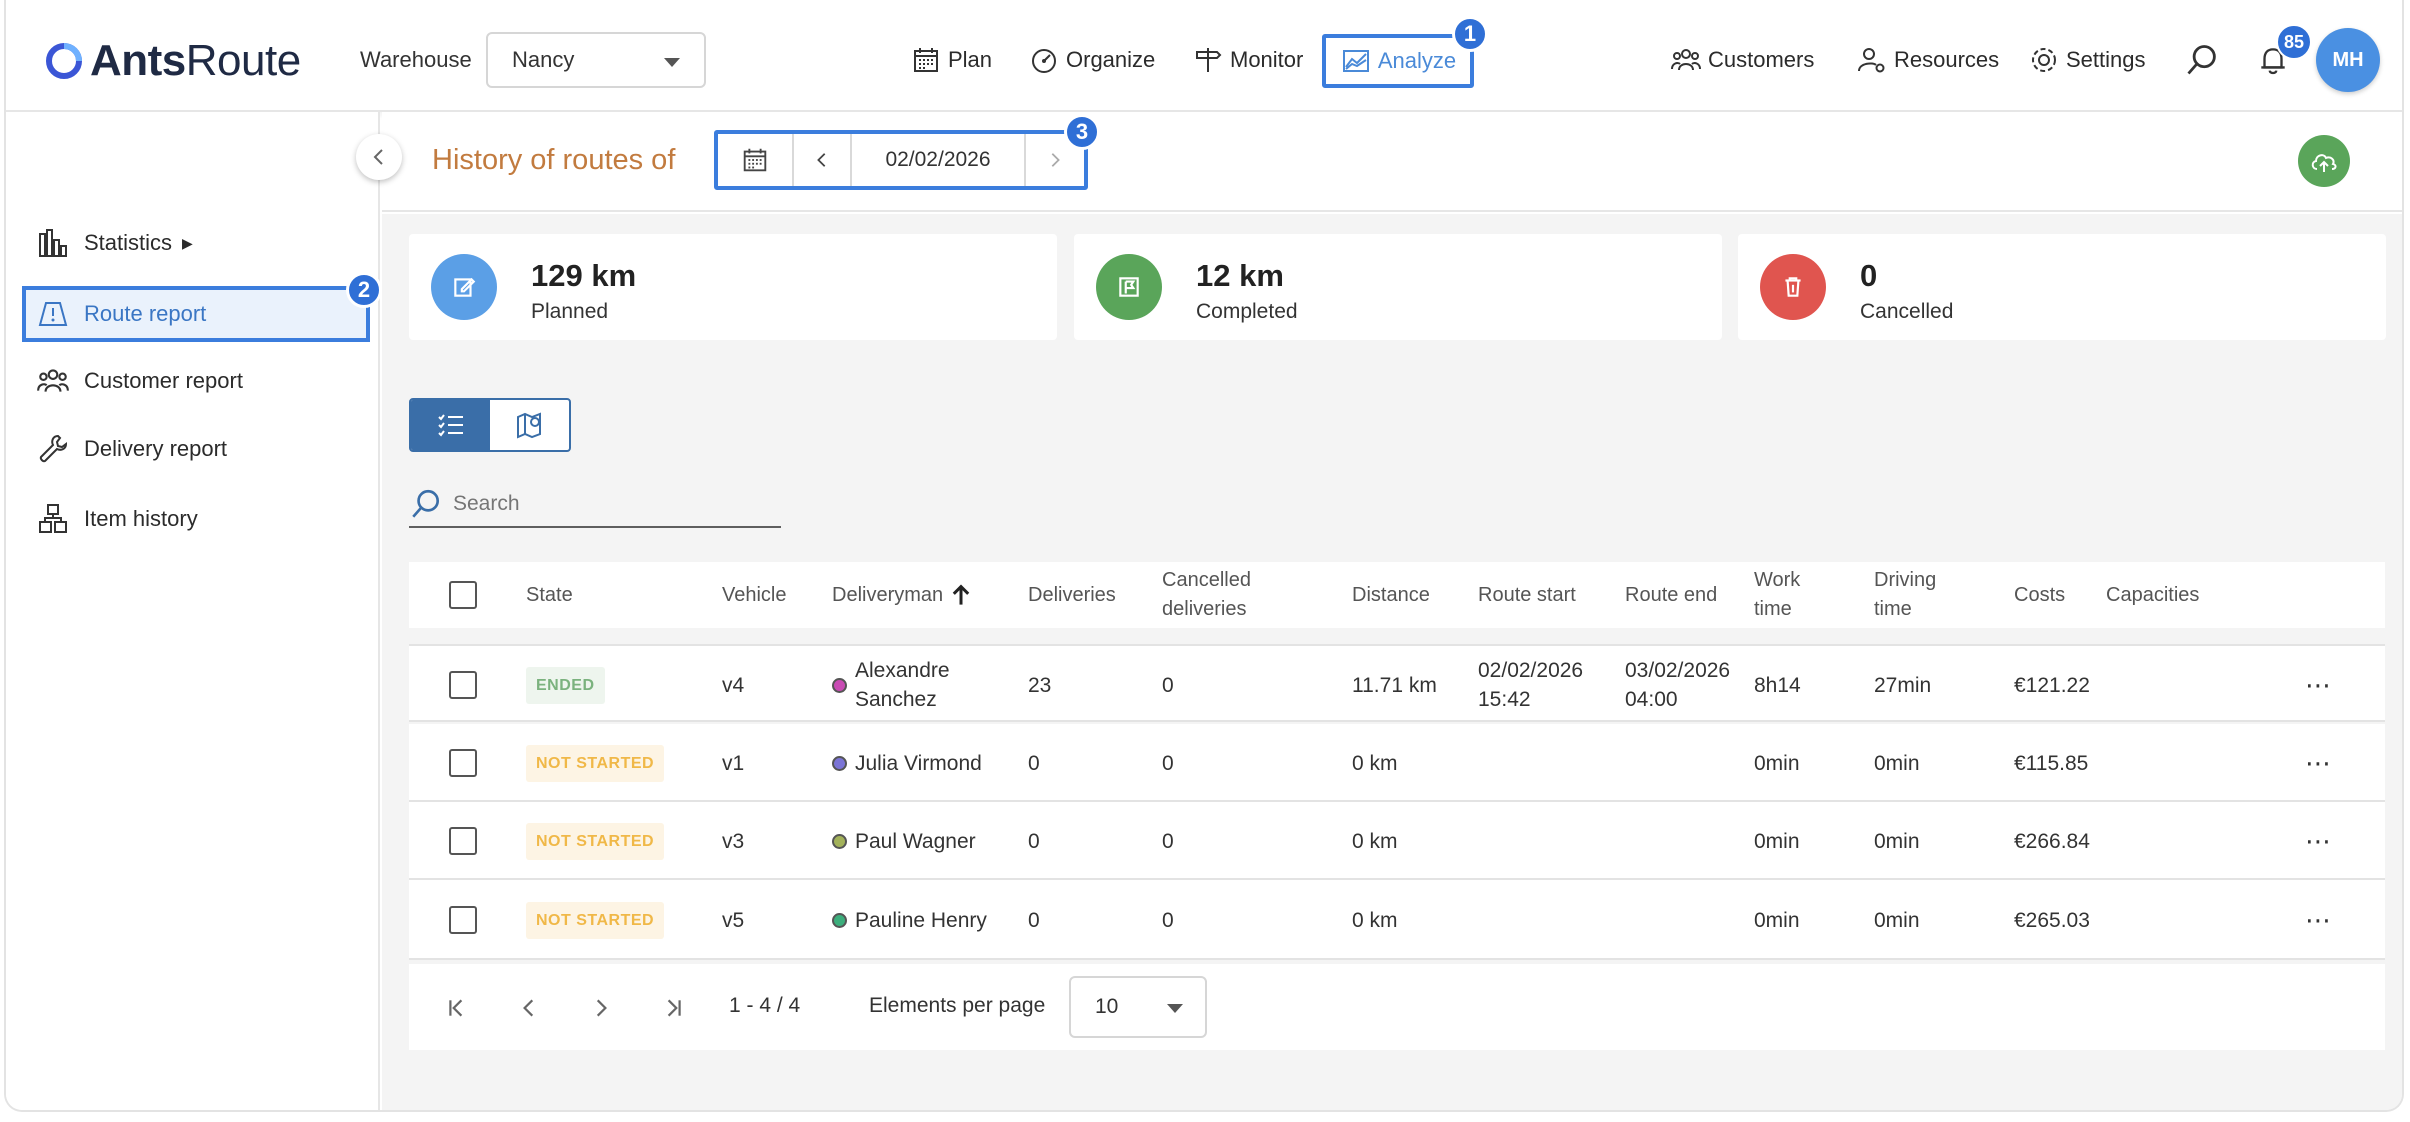 The height and width of the screenshot is (1122, 2410). Describe the element at coordinates (891, 685) in the screenshot. I see `deliveryman-cell: Alexandre Sanchez` at that location.